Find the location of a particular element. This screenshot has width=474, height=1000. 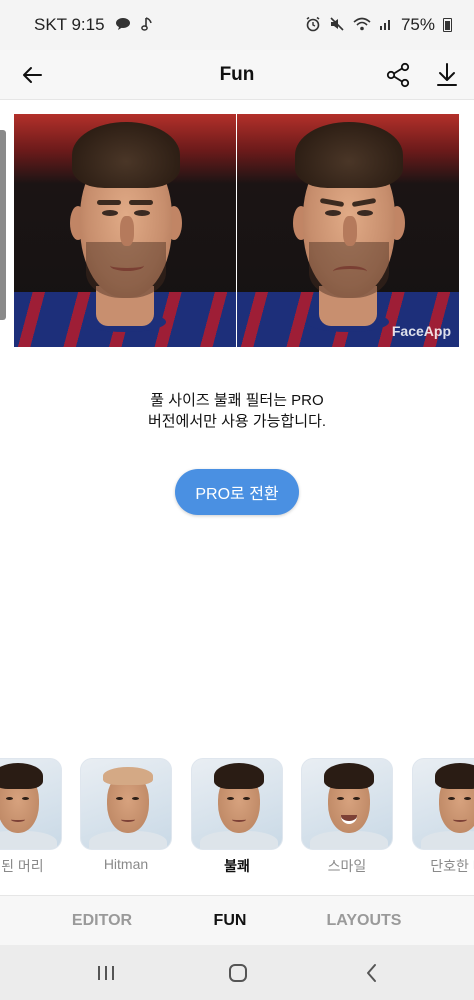

share-button is located at coordinates (398, 75).